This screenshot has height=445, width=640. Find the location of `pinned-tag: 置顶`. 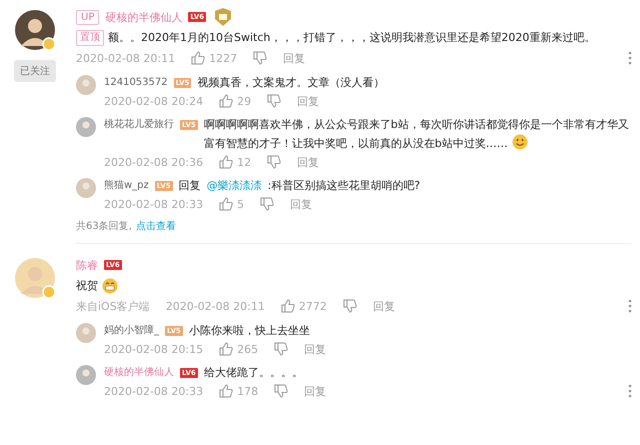

pinned-tag: 置顶 is located at coordinates (90, 38).